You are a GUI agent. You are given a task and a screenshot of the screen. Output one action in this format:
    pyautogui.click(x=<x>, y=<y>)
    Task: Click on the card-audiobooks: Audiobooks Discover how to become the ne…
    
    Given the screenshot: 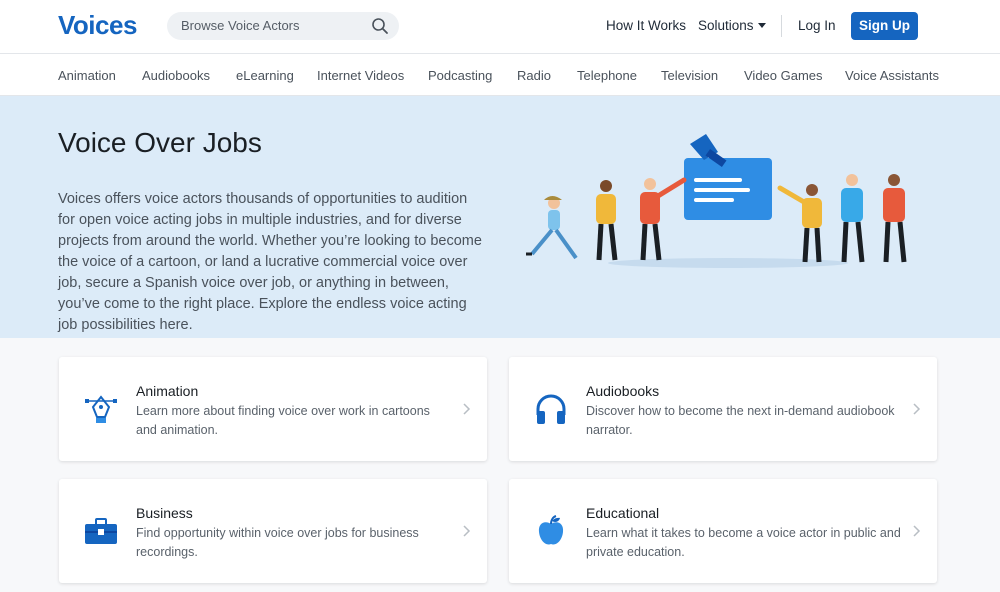 What is the action you would take?
    pyautogui.click(x=723, y=409)
    